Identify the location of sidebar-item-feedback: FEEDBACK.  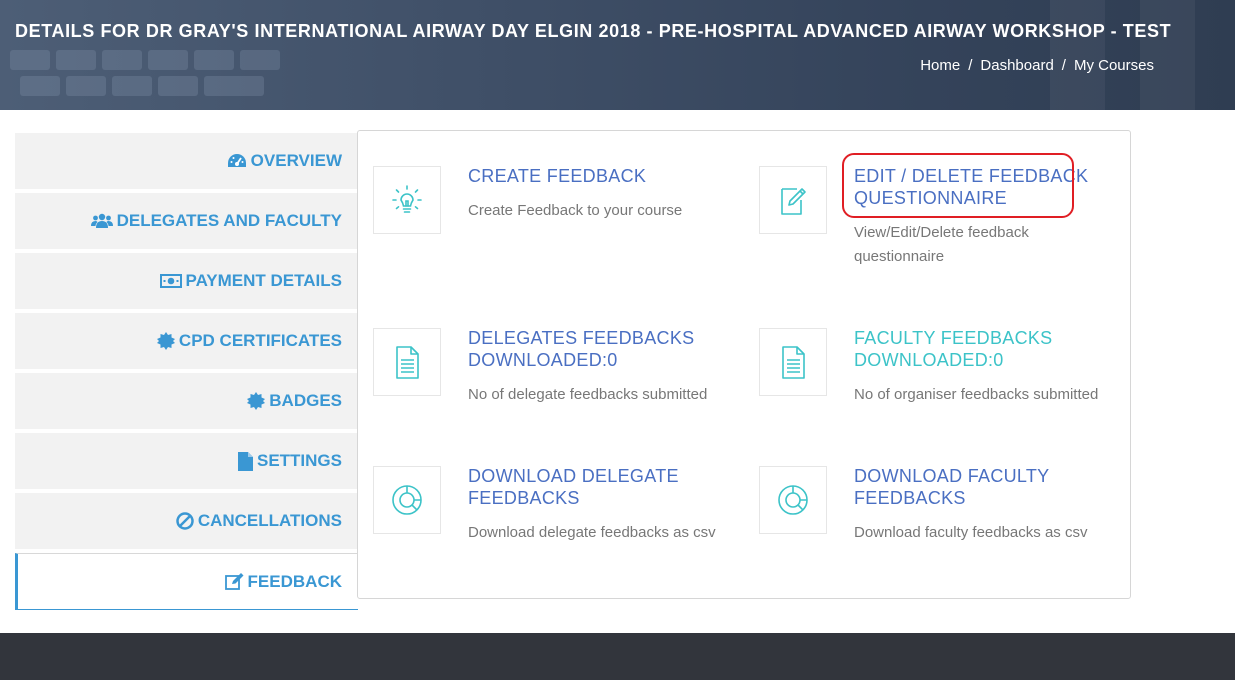
(186, 581).